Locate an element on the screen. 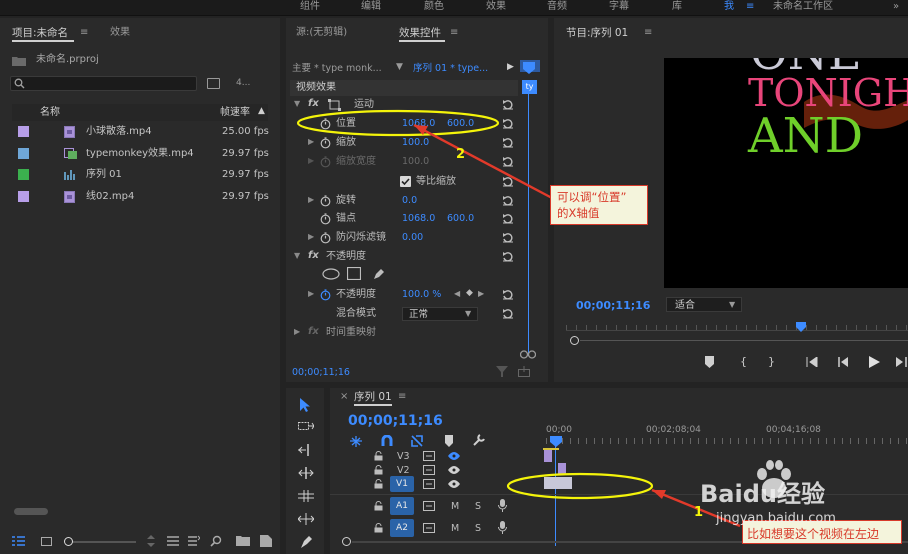 The width and height of the screenshot is (908, 554). watermark-url: jingyan.baidu.com is located at coordinates (776, 518).